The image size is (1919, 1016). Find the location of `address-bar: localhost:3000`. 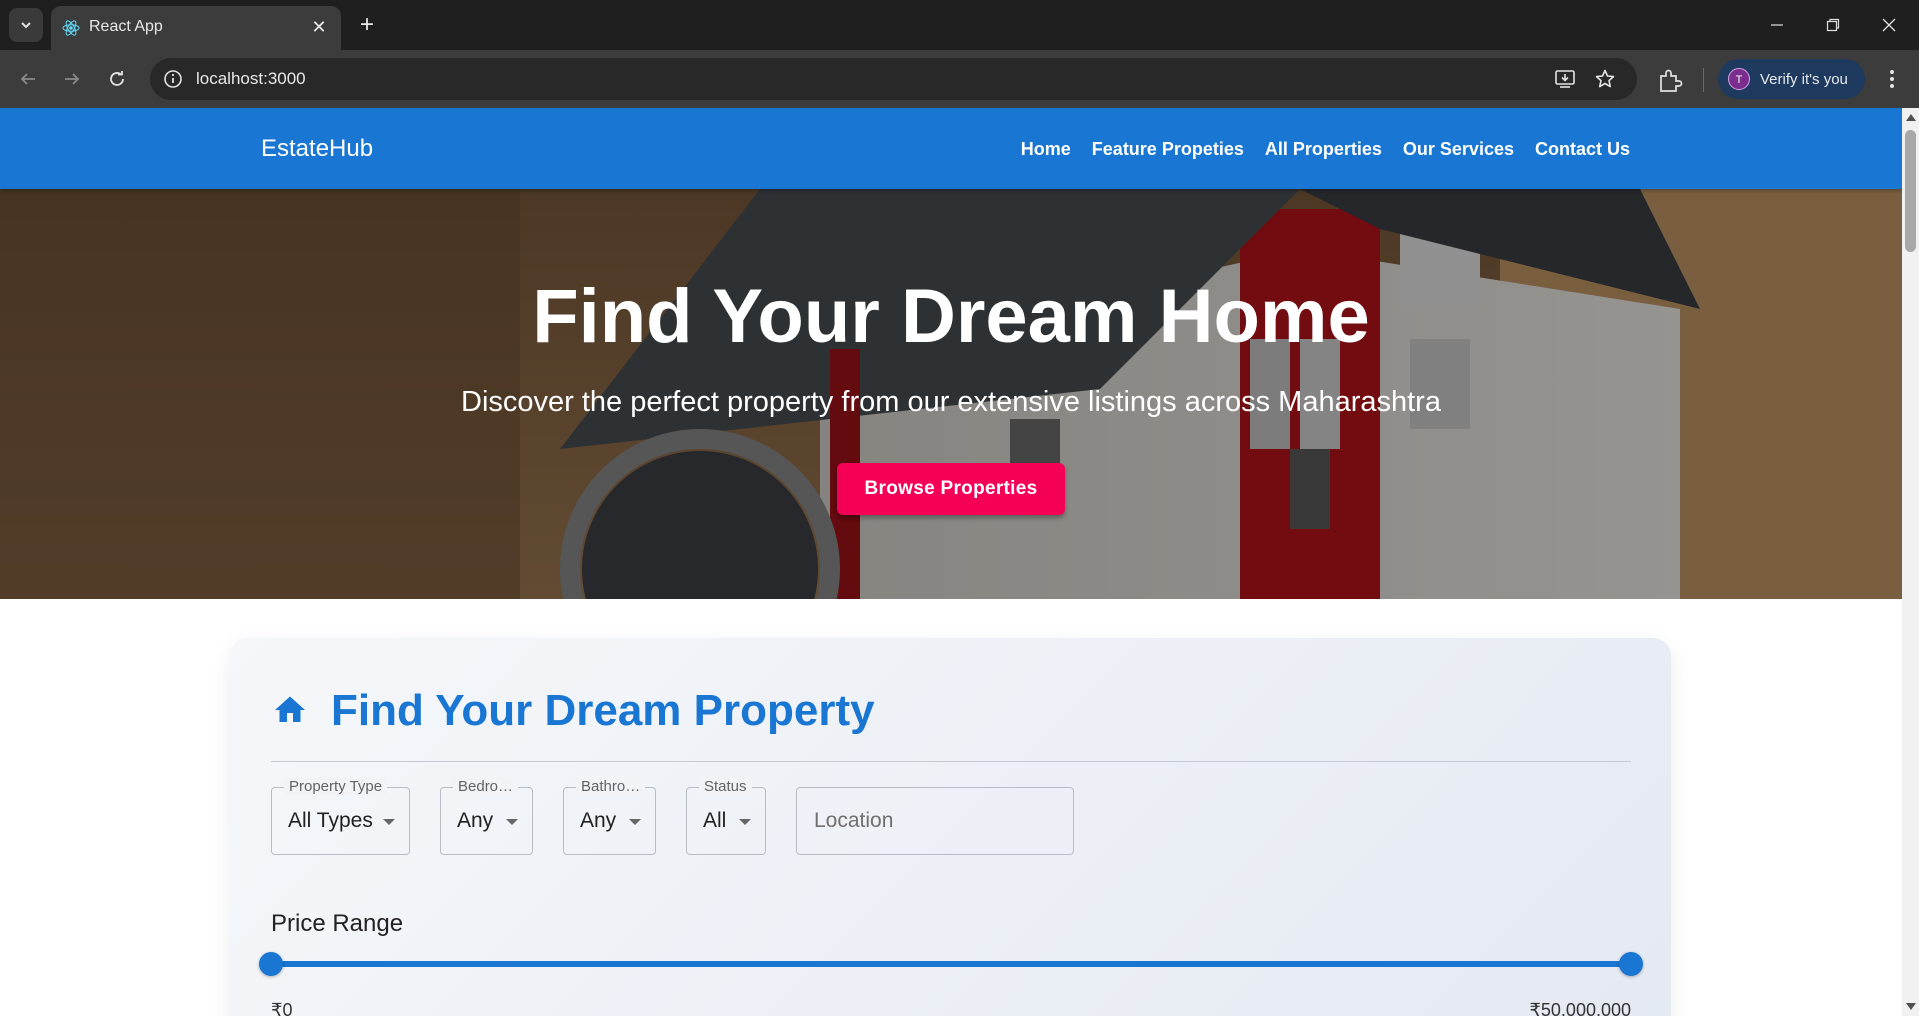

address-bar: localhost:3000 is located at coordinates (893, 79).